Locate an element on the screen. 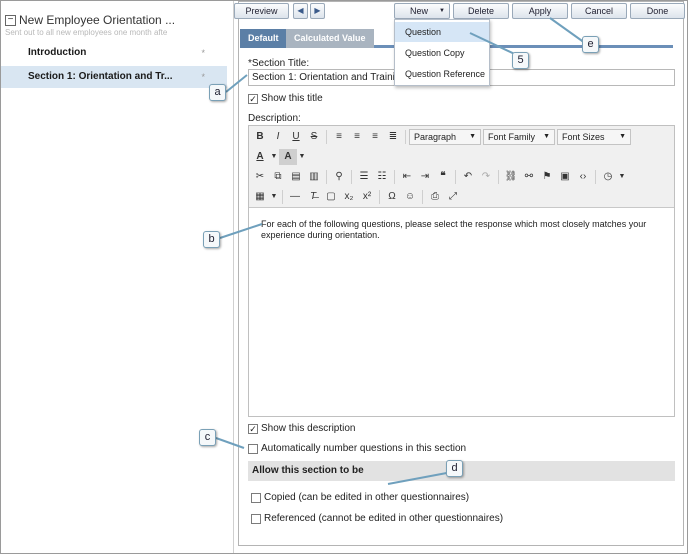 This screenshot has height=554, width=688. paragraph-select: Paragraph ▼ is located at coordinates (445, 137).